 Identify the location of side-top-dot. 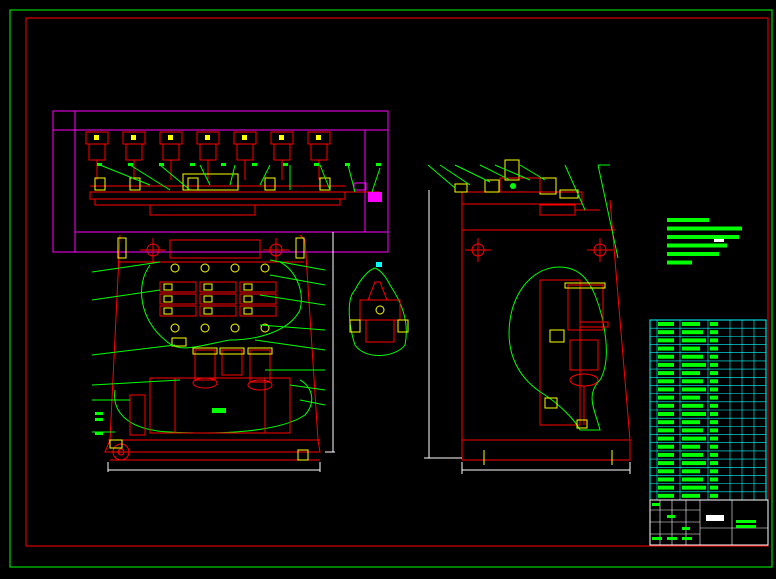
(513, 186).